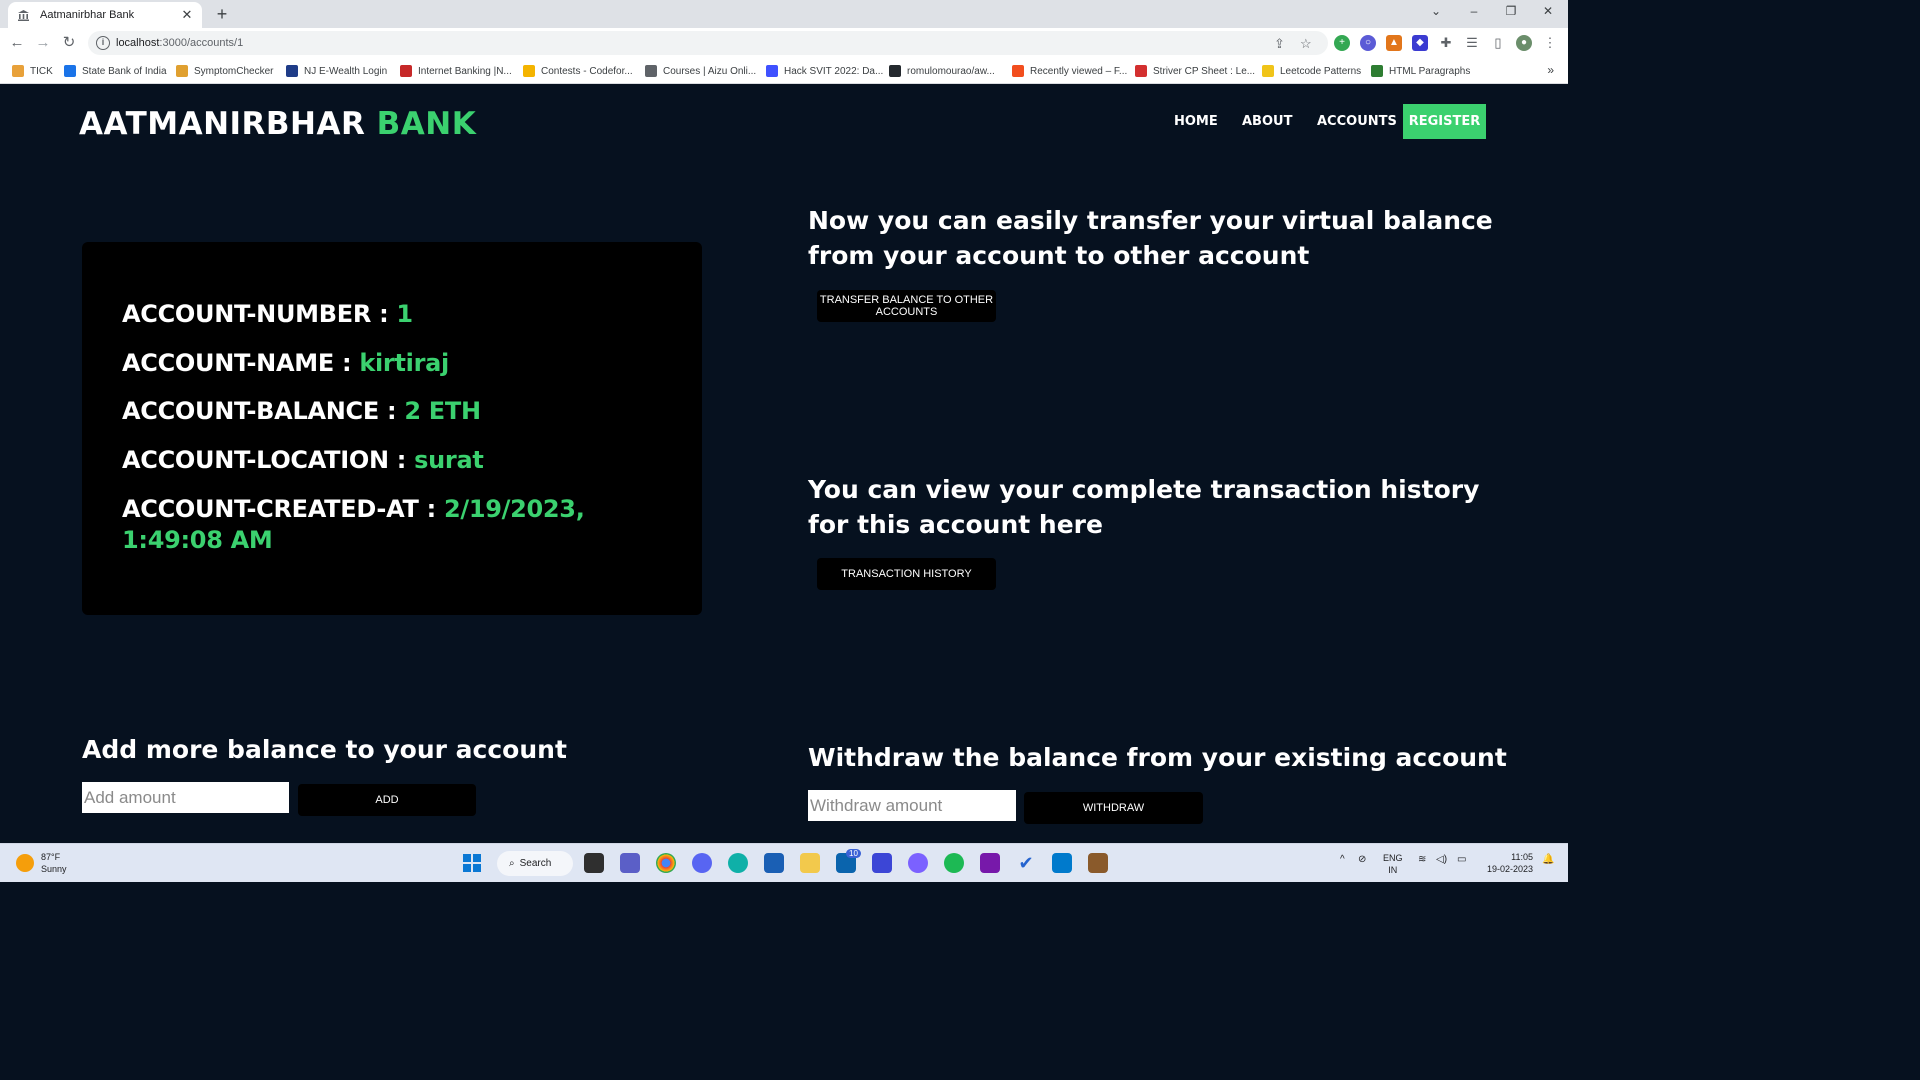 This screenshot has height=1080, width=1920. I want to click on store-icon, so click(774, 863).